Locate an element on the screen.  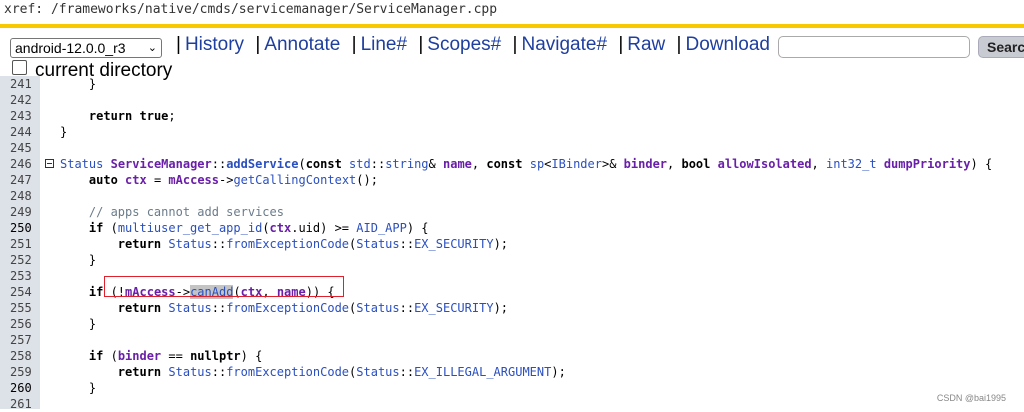
line-number: 257 is located at coordinates (23, 340).